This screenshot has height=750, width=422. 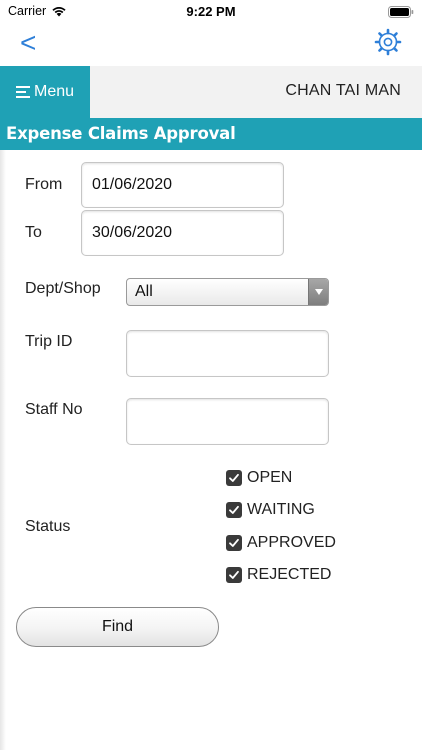 I want to click on battery-icon, so click(x=401, y=14).